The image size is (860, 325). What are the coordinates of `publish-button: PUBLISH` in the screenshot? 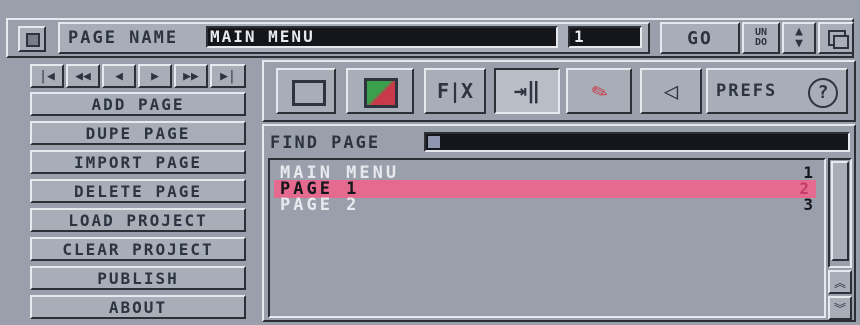 It's located at (138, 278).